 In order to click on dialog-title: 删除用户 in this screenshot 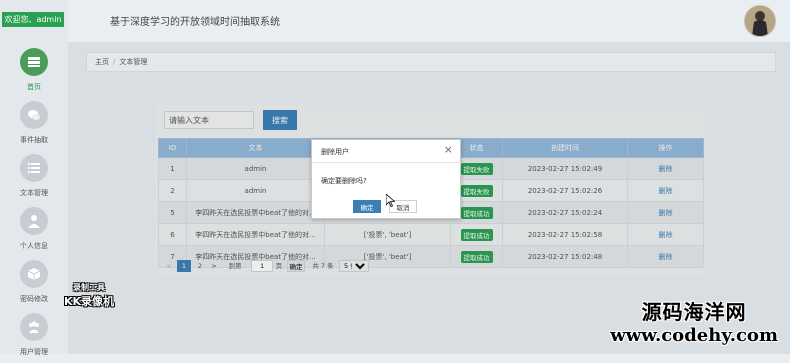, I will do `click(335, 152)`.